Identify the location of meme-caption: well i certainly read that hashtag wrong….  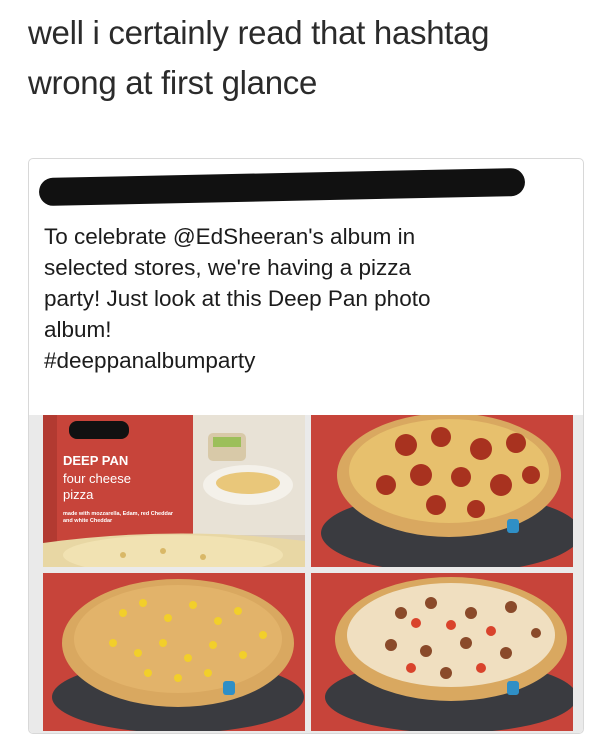
(308, 58).